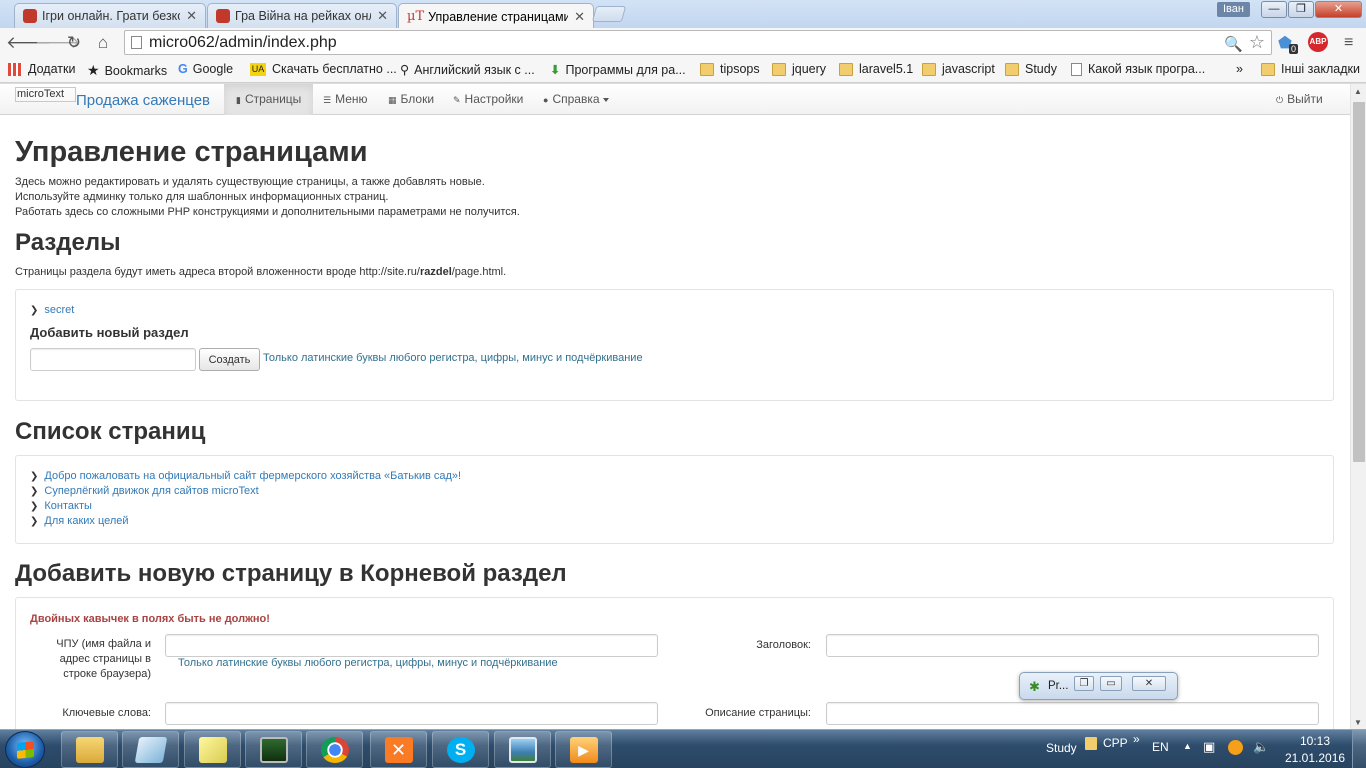 This screenshot has height=768, width=1366. I want to click on reload-icon: ↻, so click(74, 43).